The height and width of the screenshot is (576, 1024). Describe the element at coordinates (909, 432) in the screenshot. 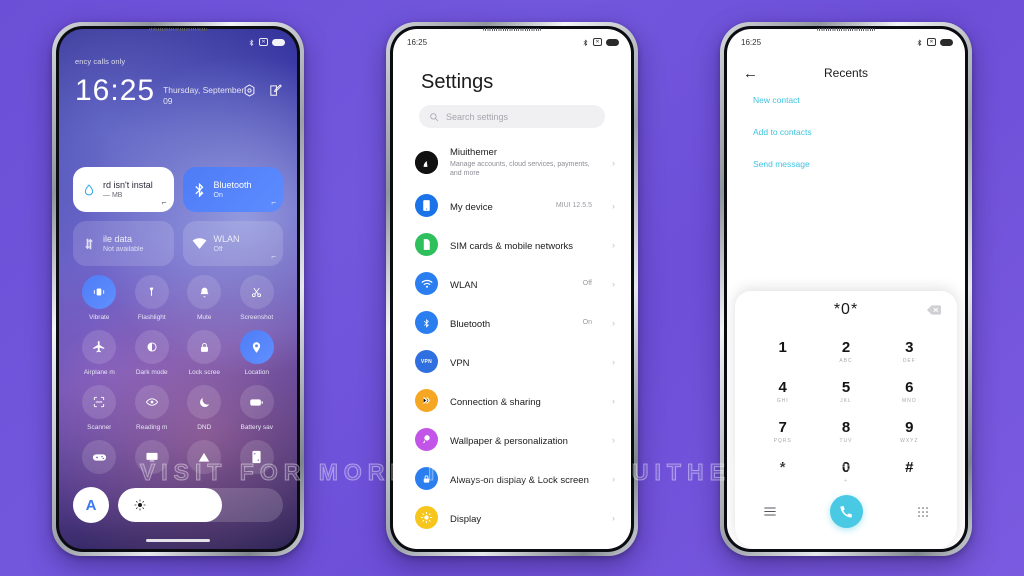

I see `dial-key-9: 9 WXYZ` at that location.